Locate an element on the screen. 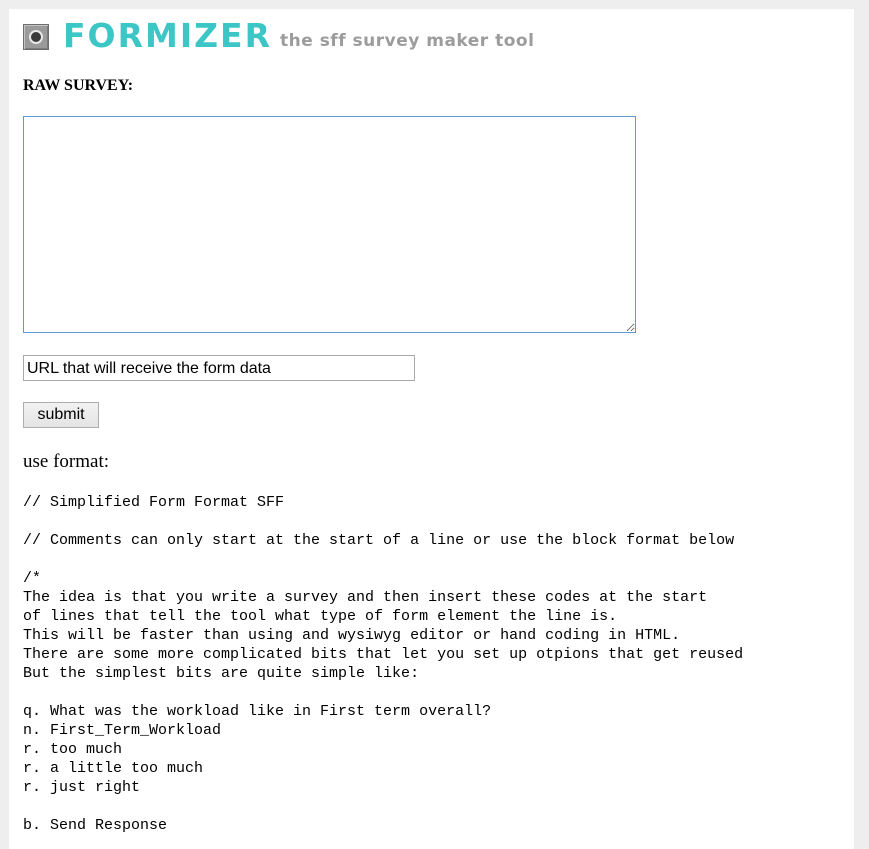 The height and width of the screenshot is (849, 869). code-line: /* is located at coordinates (32, 578).